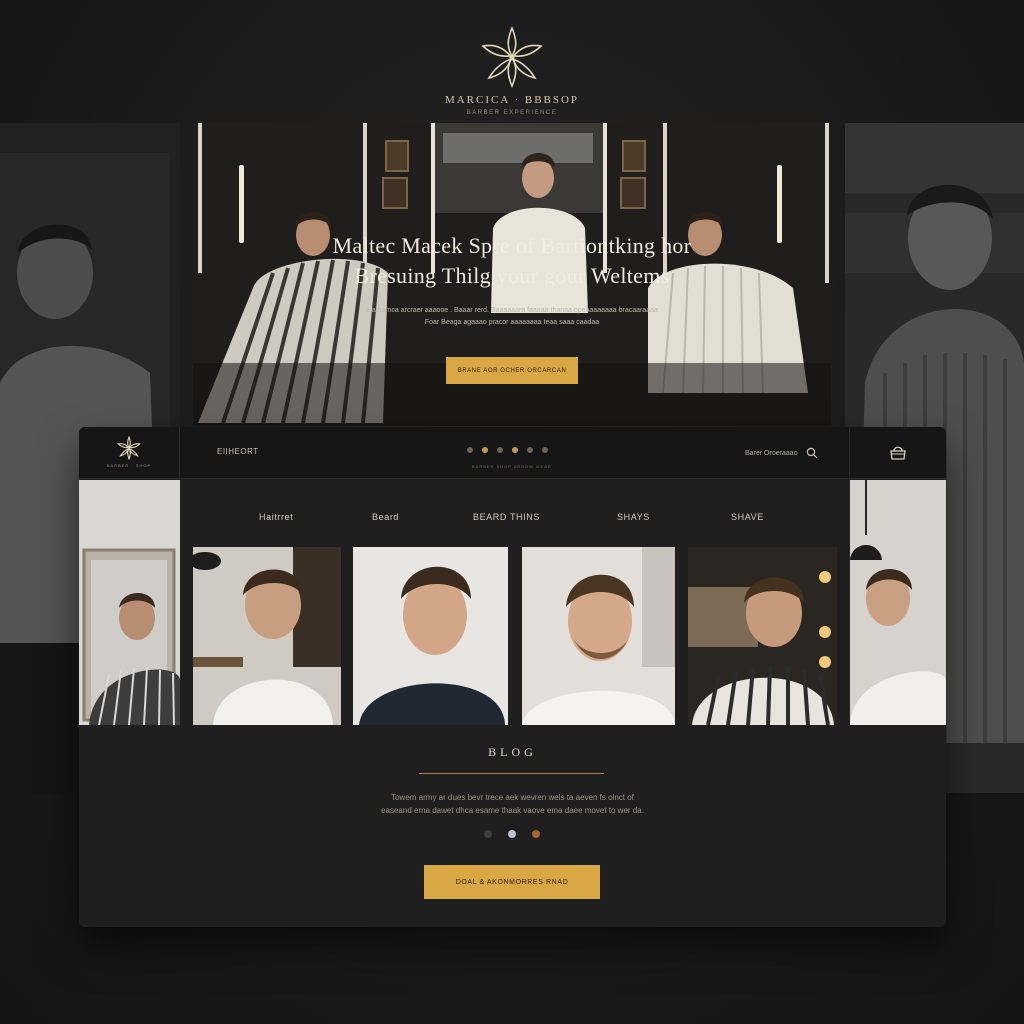 Image resolution: width=1024 pixels, height=1024 pixels. Describe the element at coordinates (512, 752) in the screenshot. I see `blog-title: BLOG` at that location.